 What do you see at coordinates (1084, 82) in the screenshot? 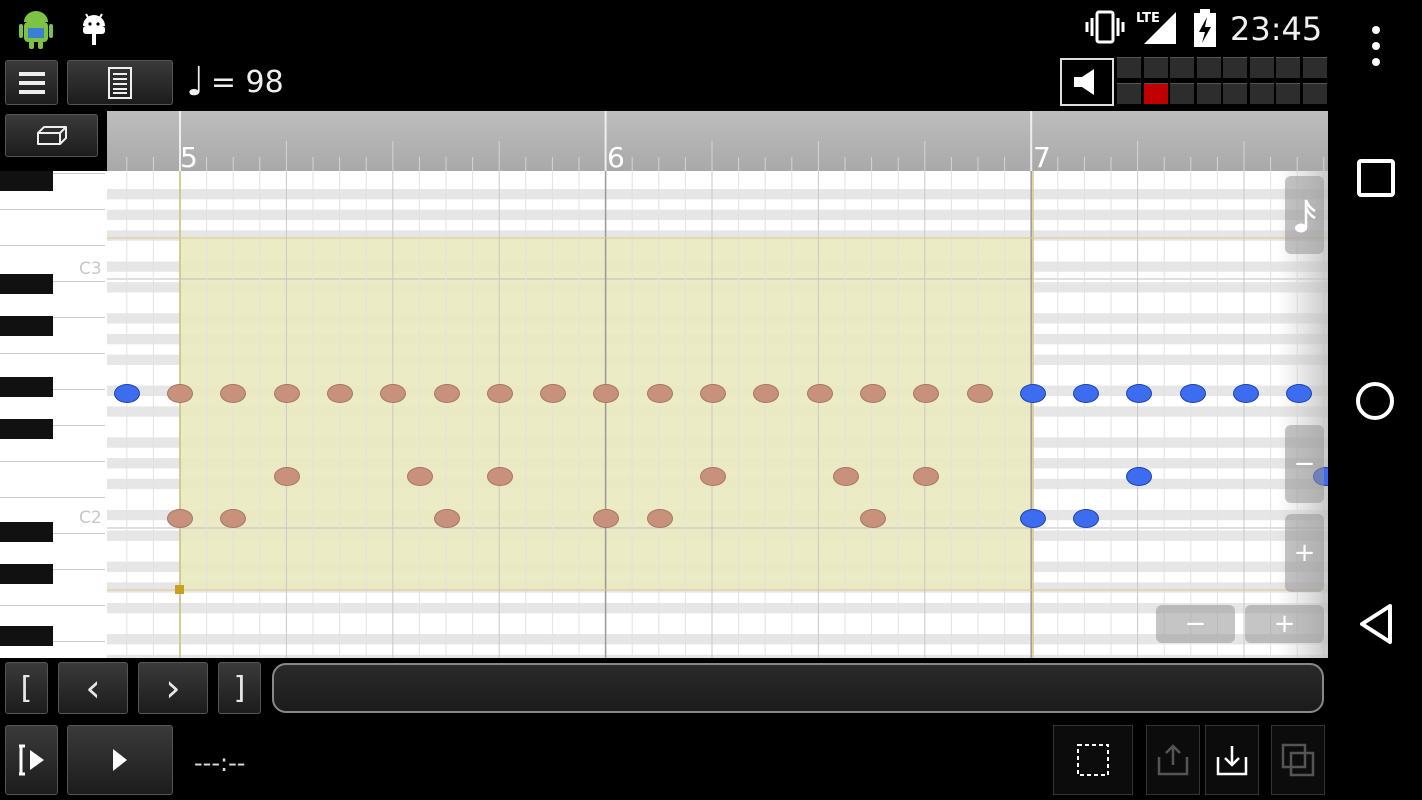
I see `speaker-icon` at bounding box center [1084, 82].